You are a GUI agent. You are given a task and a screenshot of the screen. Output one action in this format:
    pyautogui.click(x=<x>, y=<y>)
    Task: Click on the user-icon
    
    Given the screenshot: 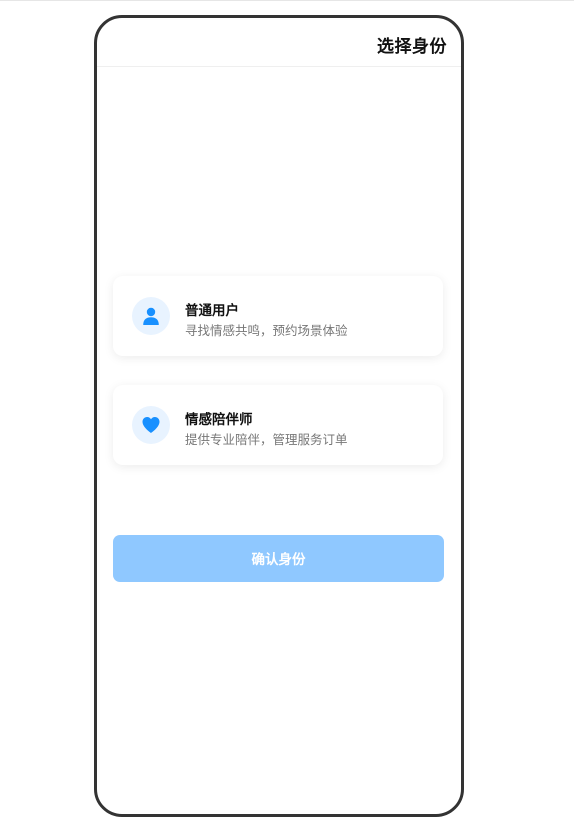 What is the action you would take?
    pyautogui.click(x=151, y=316)
    